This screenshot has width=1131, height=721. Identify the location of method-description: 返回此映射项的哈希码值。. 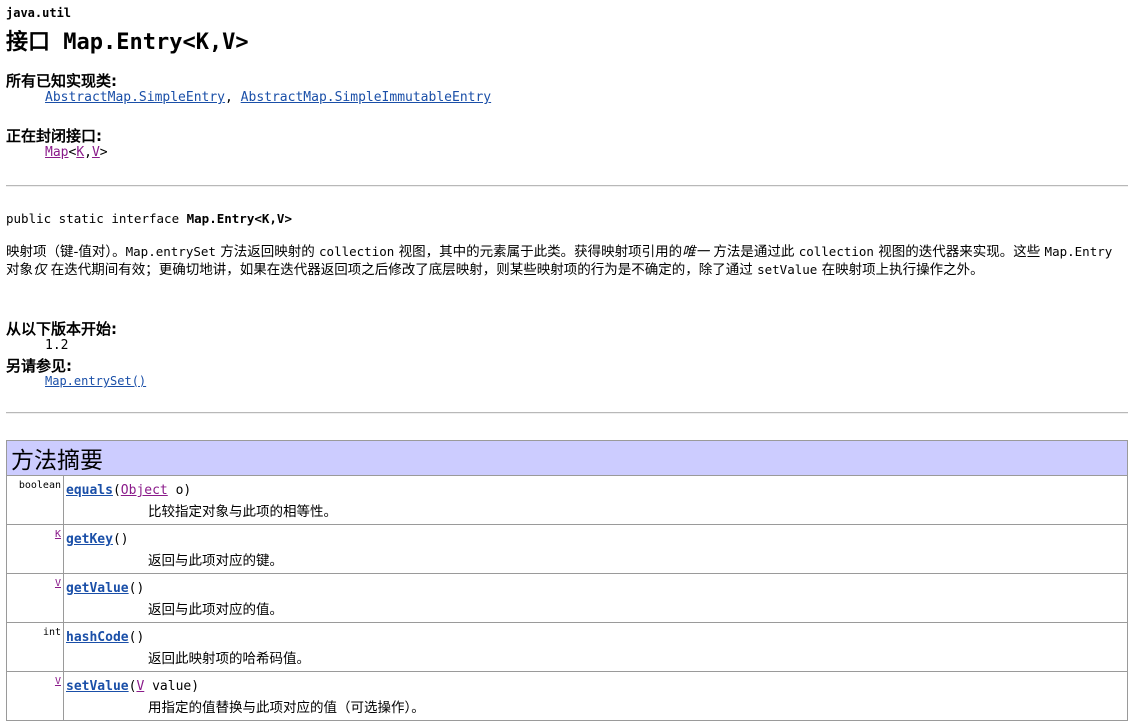
(229, 659).